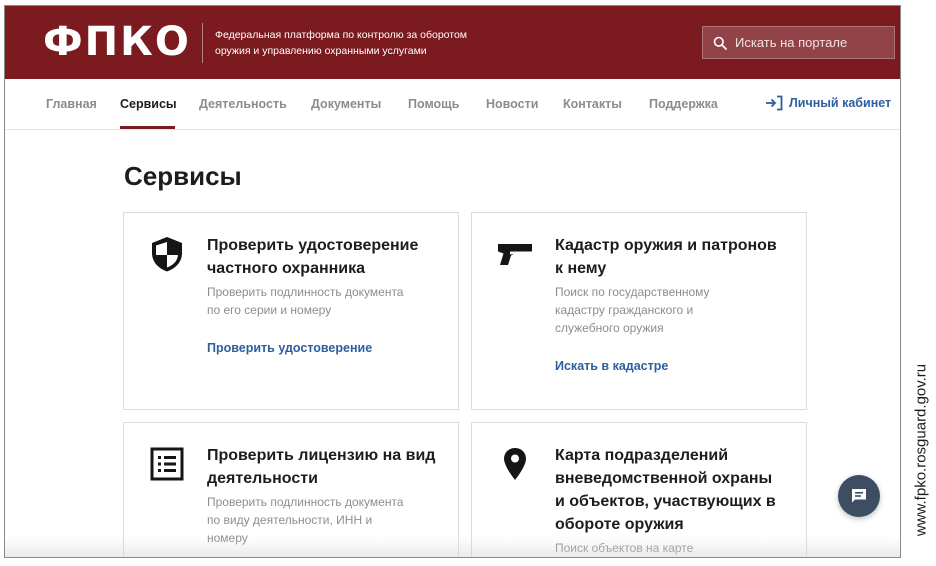  I want to click on card-title-line: обороте оружия, so click(619, 524).